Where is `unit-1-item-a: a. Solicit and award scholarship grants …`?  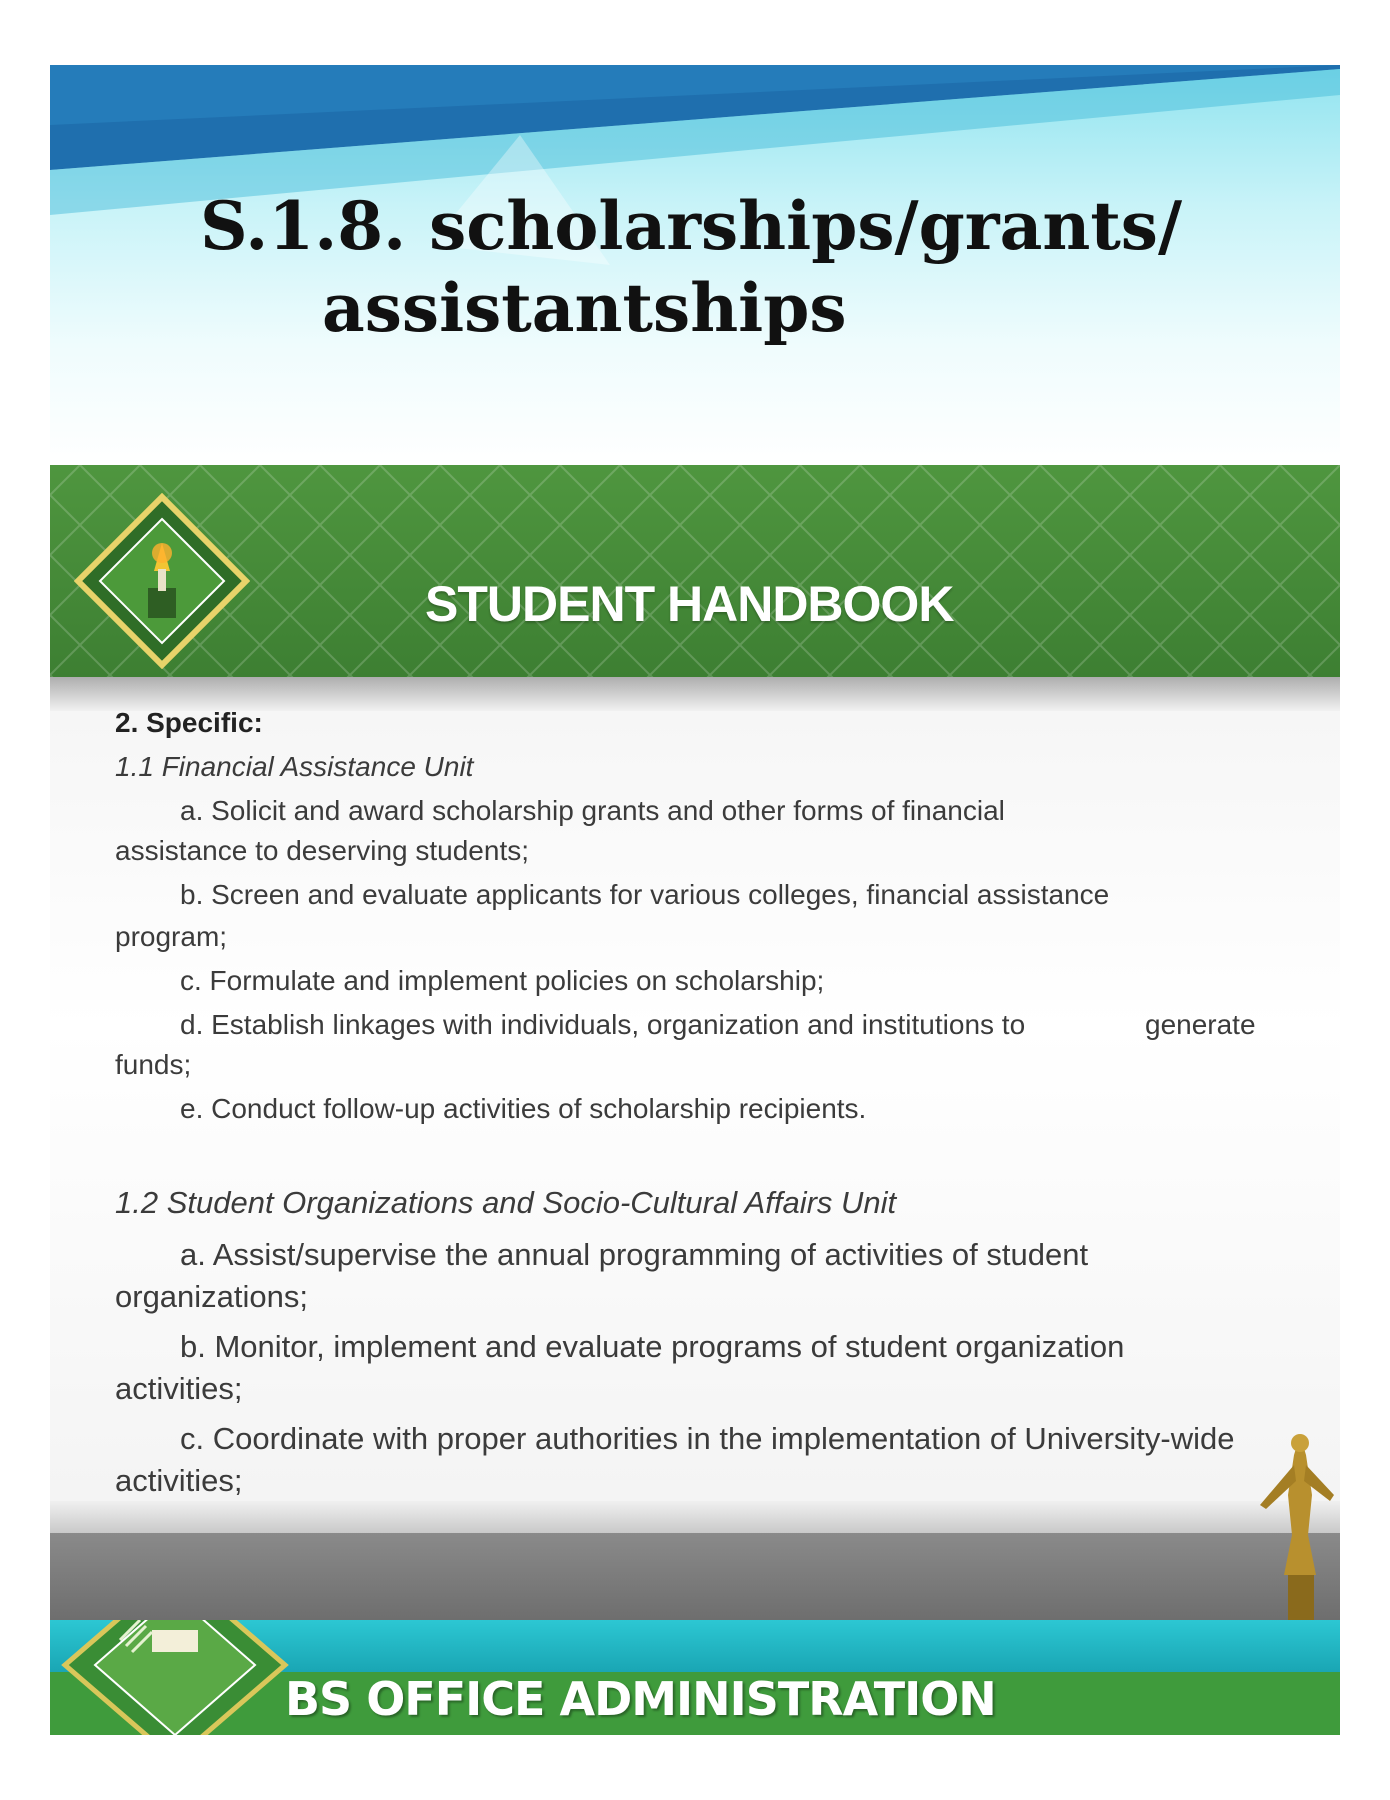 unit-1-item-a: a. Solicit and award scholarship grants … is located at coordinates (592, 810).